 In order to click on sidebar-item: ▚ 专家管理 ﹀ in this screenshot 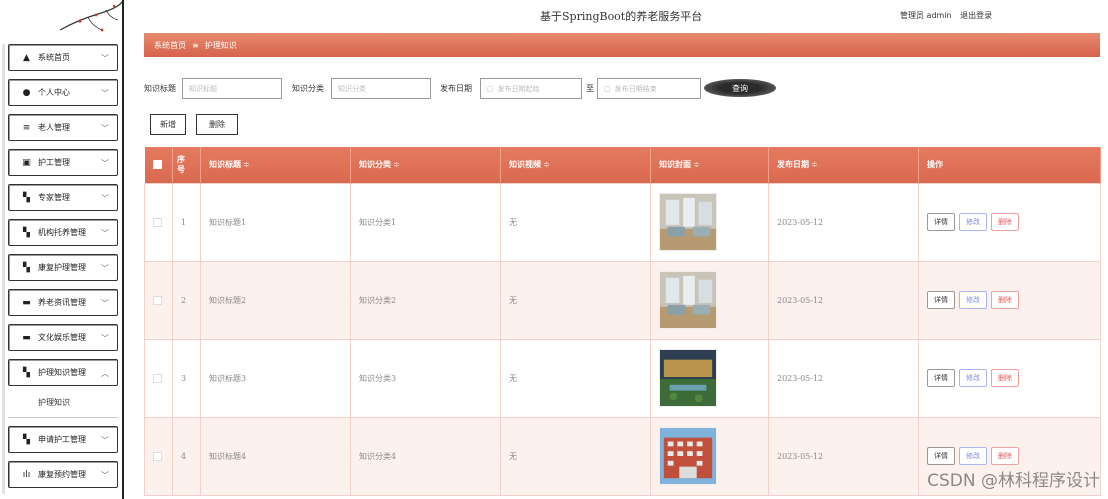, I will do `click(63, 197)`.